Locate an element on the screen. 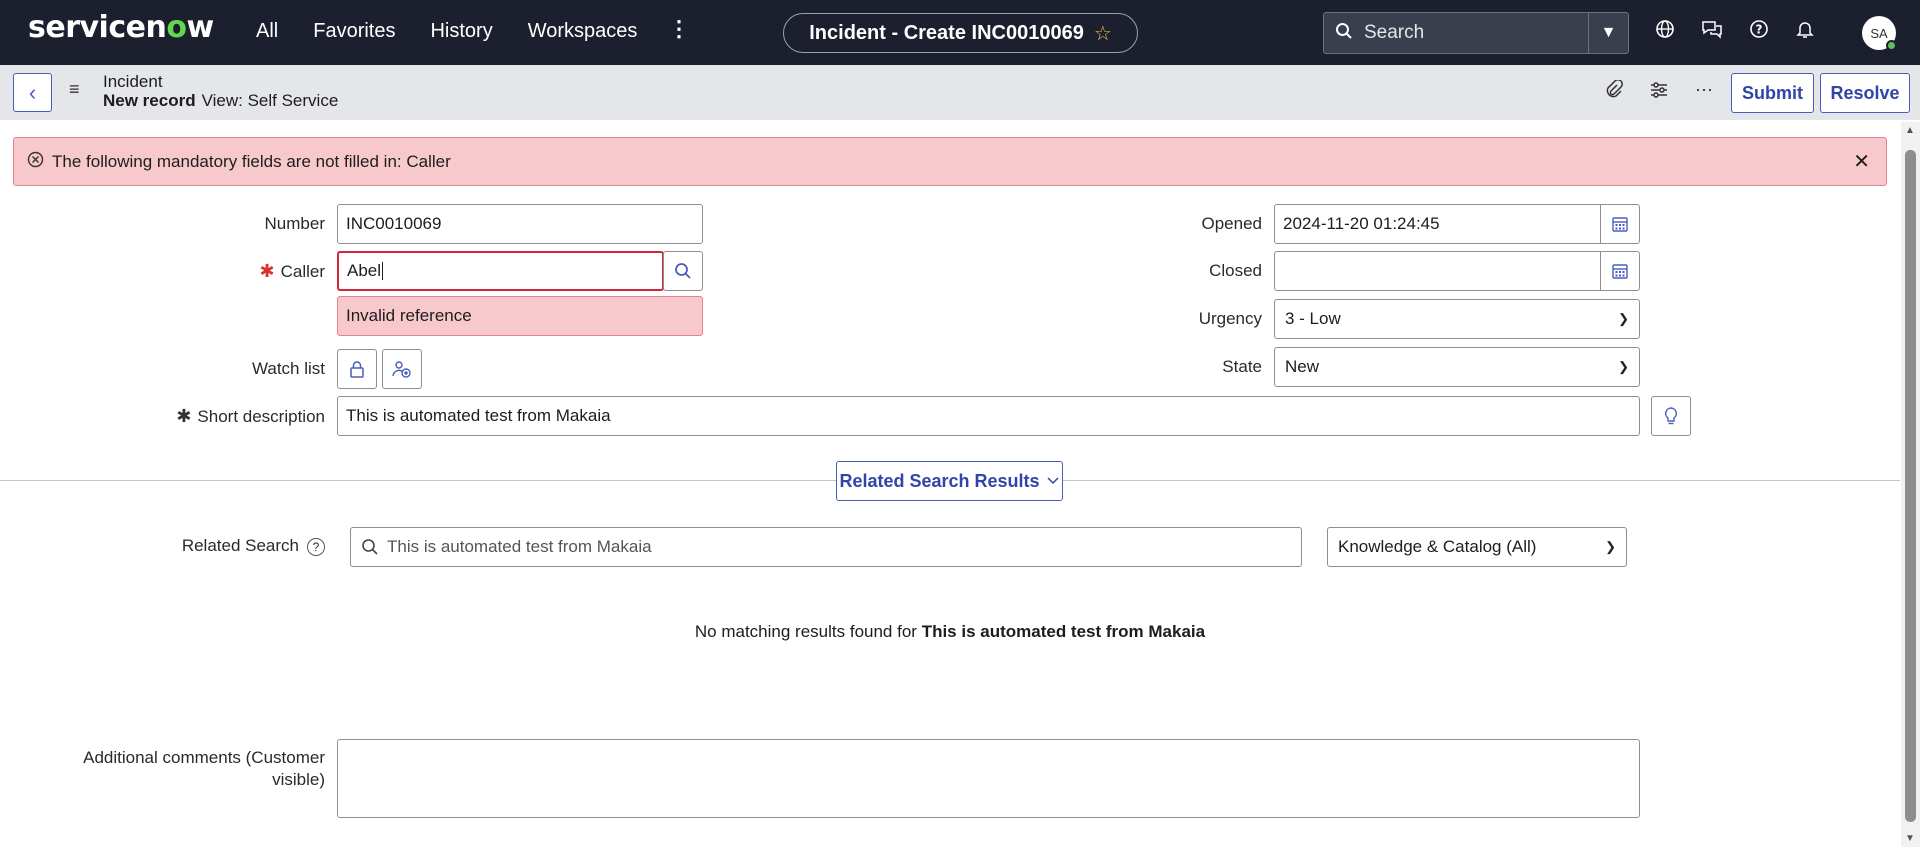 The height and width of the screenshot is (847, 1920). urgency-select: 3 - Low ❯ is located at coordinates (1457, 319).